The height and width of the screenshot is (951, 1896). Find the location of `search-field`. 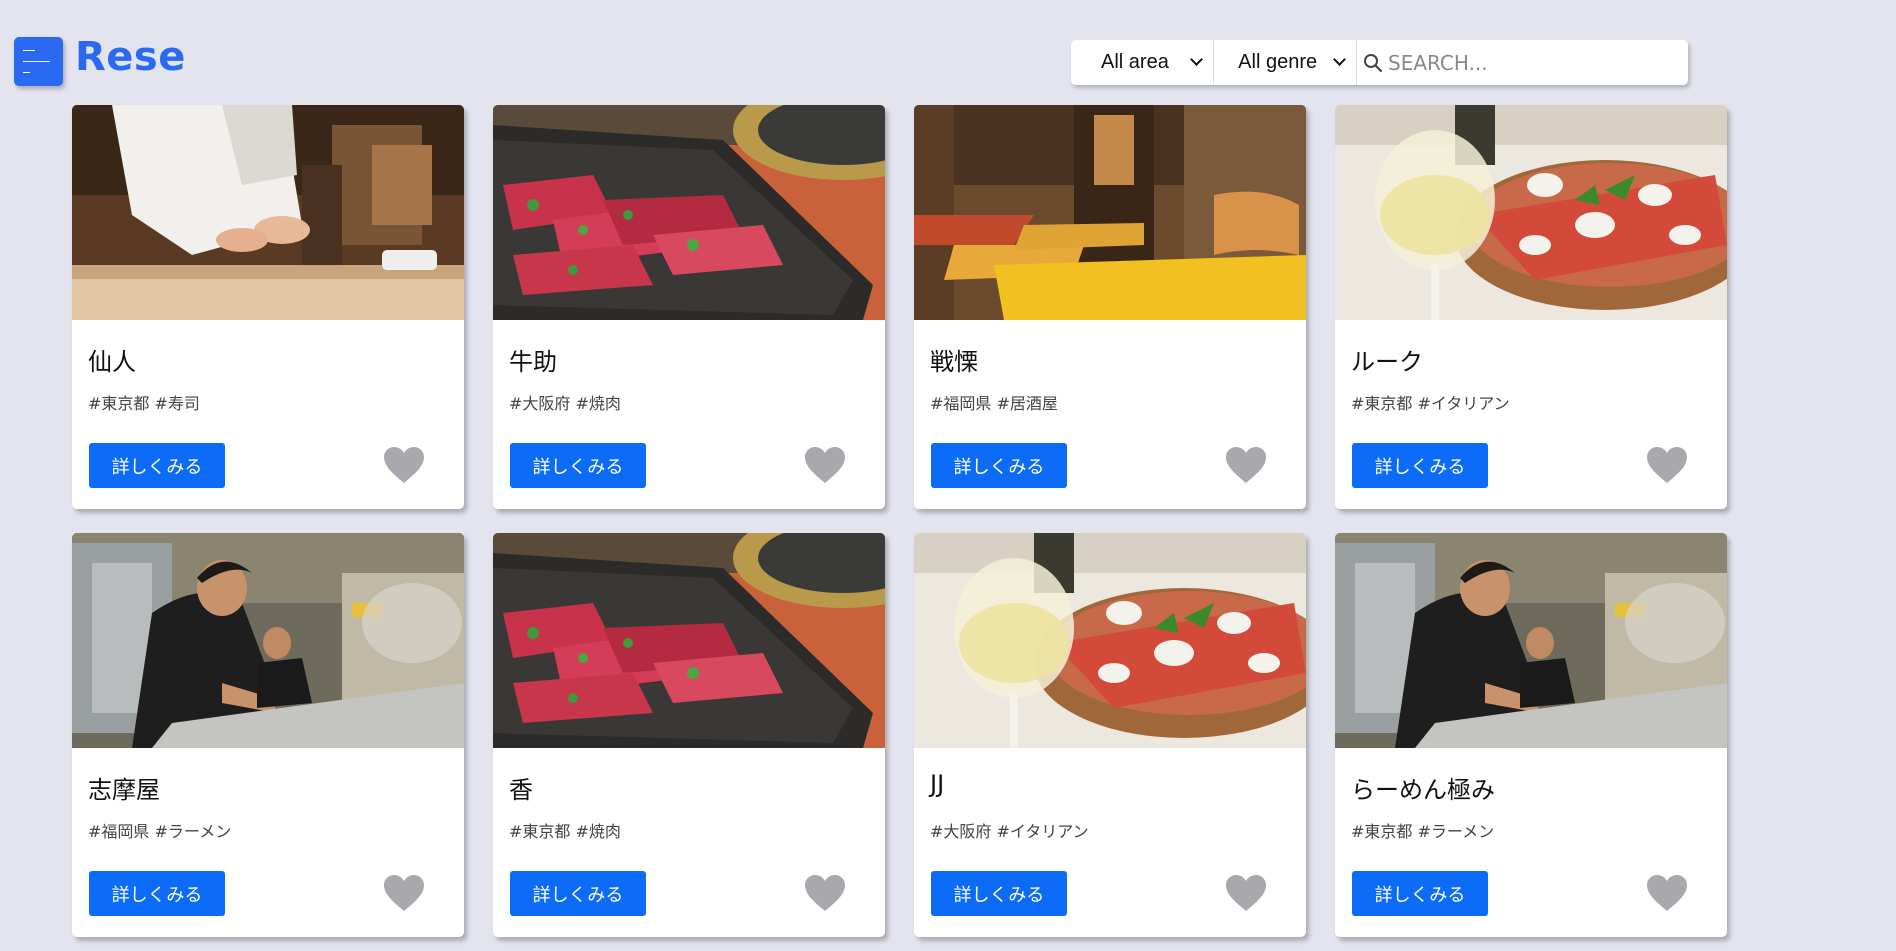

search-field is located at coordinates (1522, 62).